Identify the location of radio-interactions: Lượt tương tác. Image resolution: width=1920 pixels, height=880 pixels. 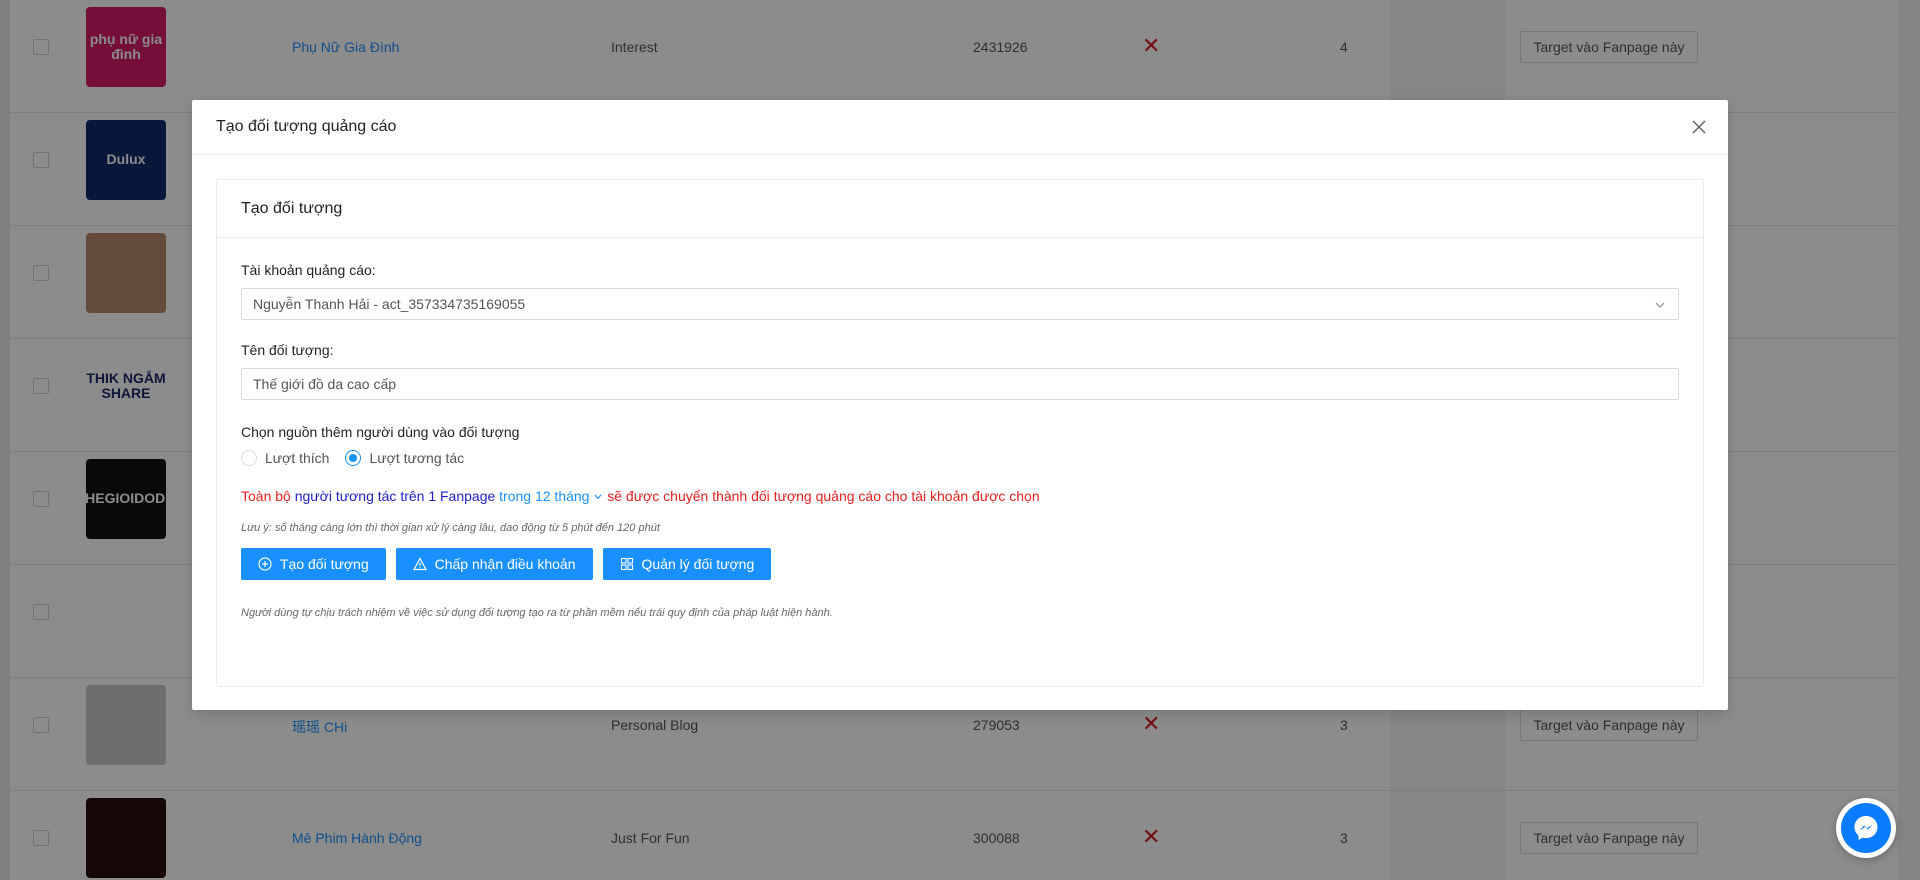
(404, 458).